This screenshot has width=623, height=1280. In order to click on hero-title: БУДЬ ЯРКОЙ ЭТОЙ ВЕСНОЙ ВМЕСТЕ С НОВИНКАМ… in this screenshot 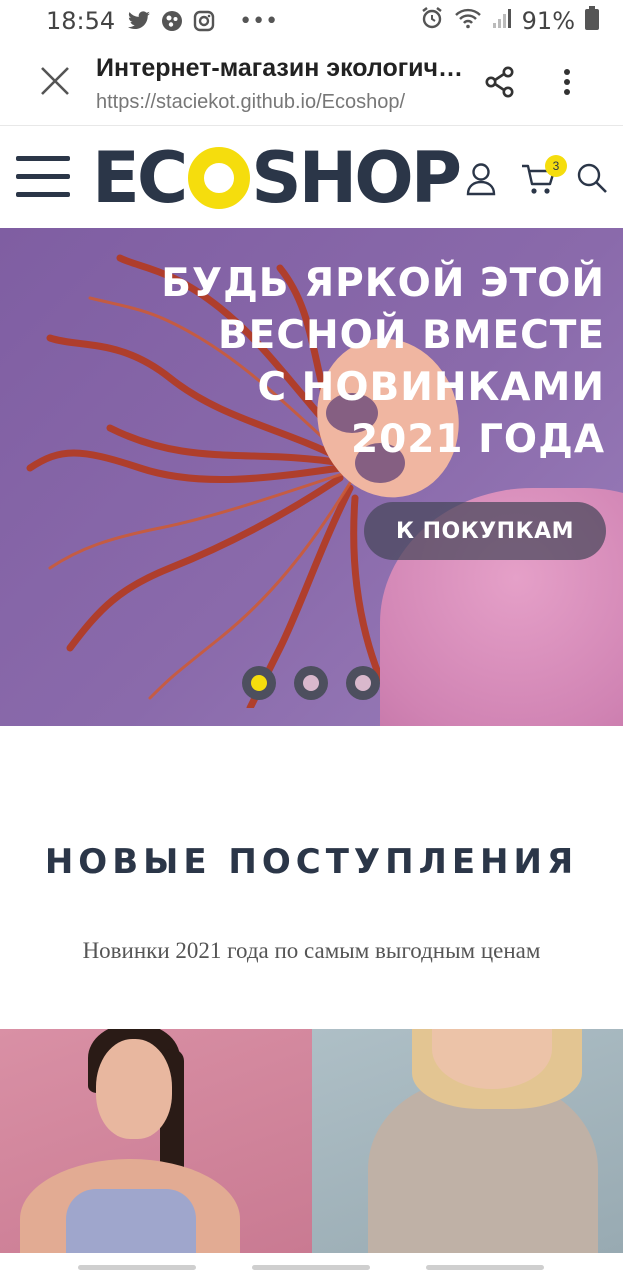, I will do `click(383, 361)`.